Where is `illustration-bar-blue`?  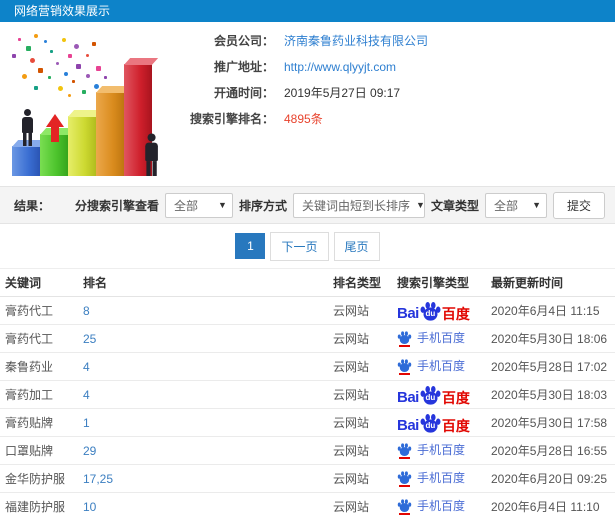 illustration-bar-blue is located at coordinates (26, 161).